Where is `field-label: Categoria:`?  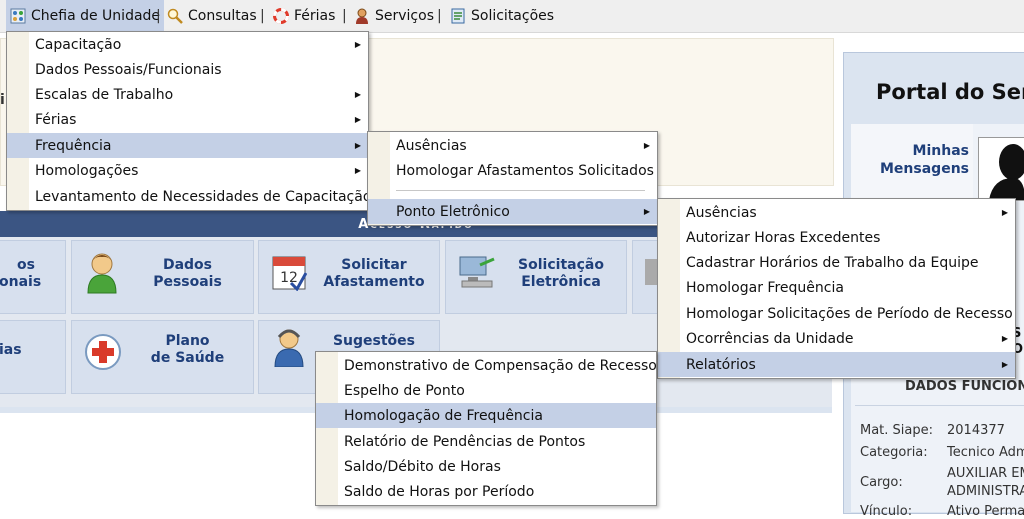 field-label: Categoria: is located at coordinates (894, 452).